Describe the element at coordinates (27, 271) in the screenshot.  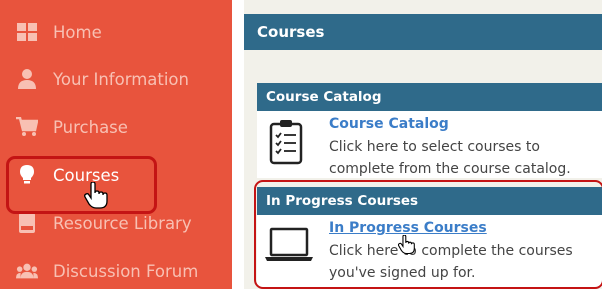
I see `users-icon` at that location.